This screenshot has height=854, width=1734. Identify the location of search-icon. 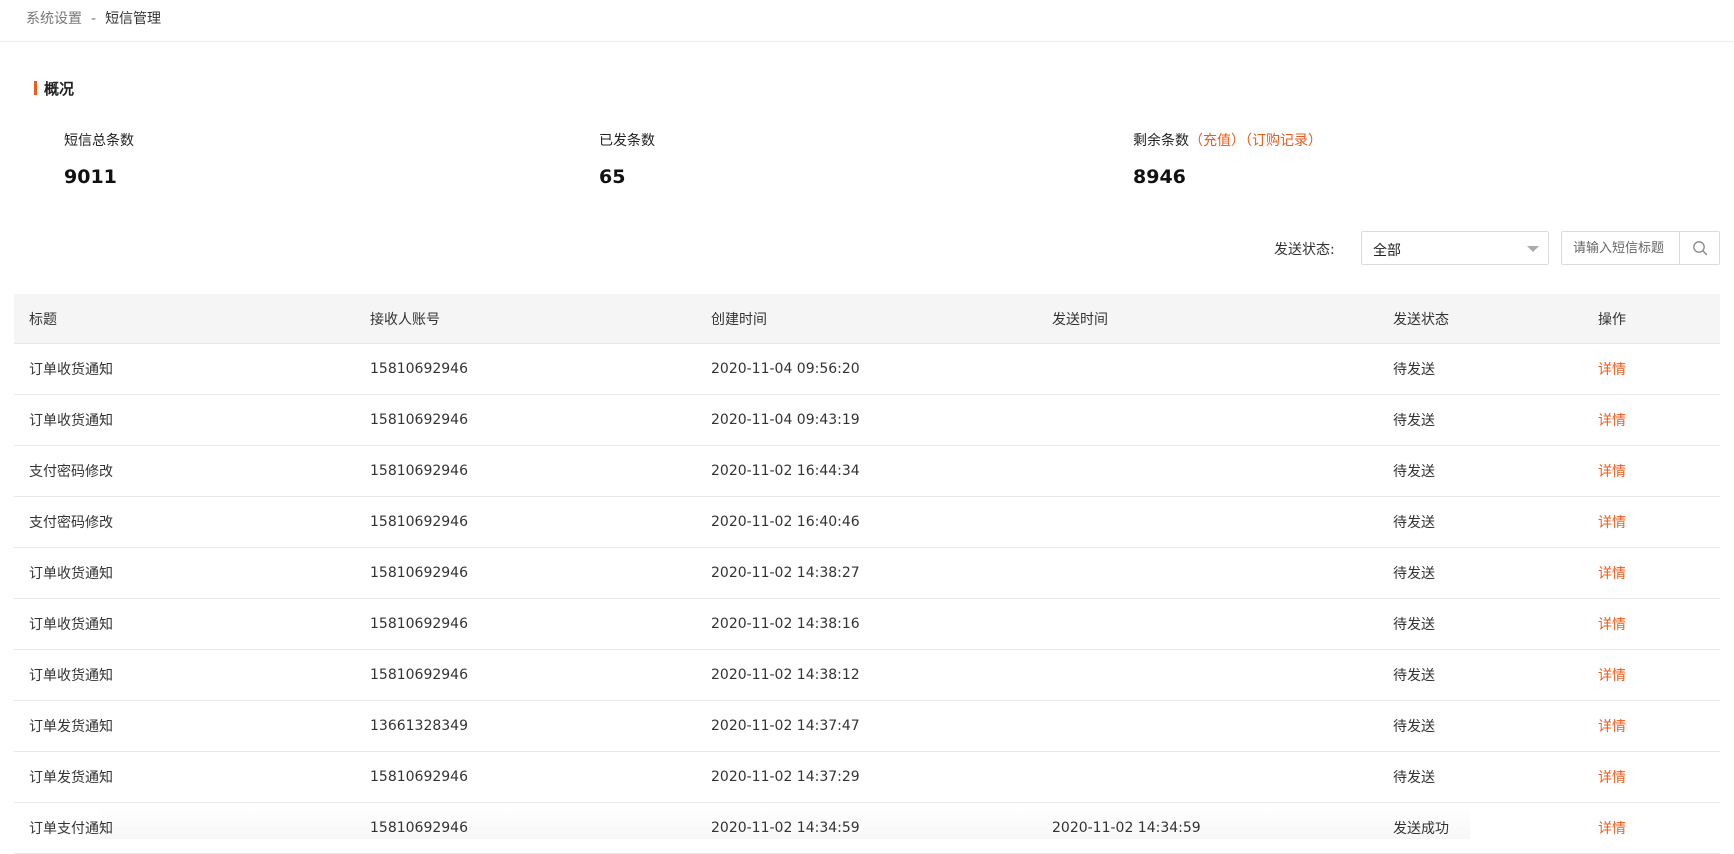
(1699, 248).